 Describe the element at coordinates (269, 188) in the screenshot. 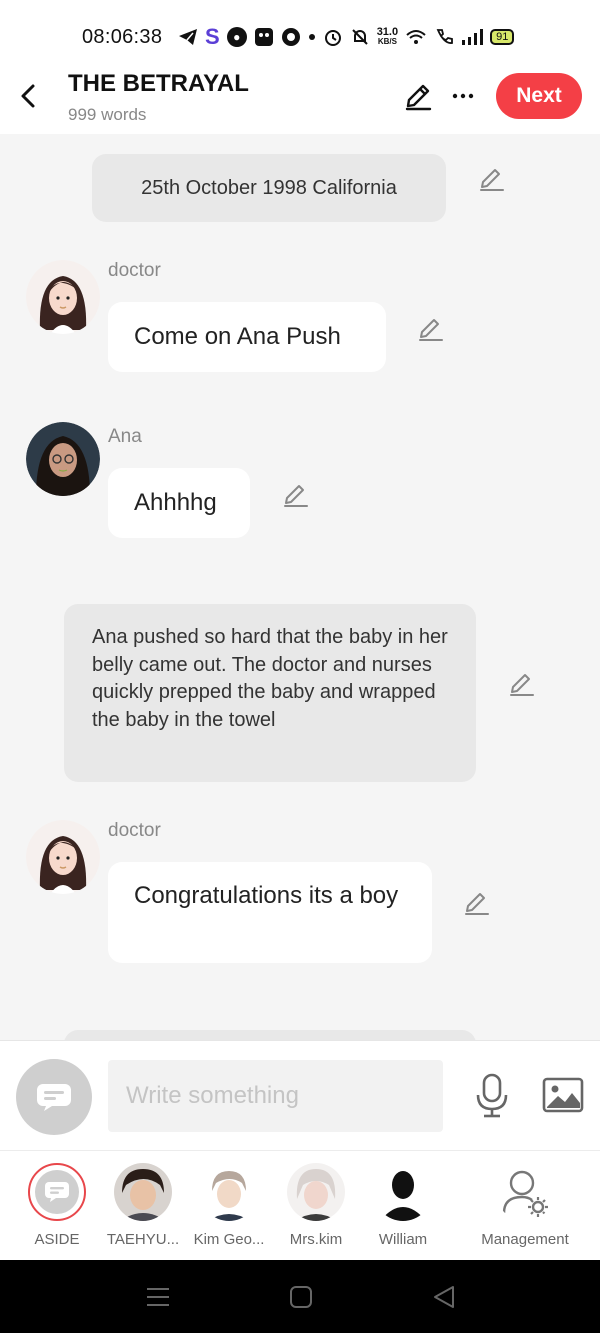

I see `aside-bubble: 25th October 1998 California` at that location.